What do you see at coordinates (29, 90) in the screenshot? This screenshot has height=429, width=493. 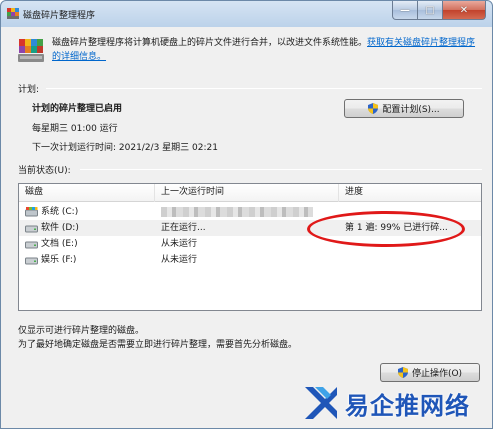 I see `schedule-section-label: 计划:` at bounding box center [29, 90].